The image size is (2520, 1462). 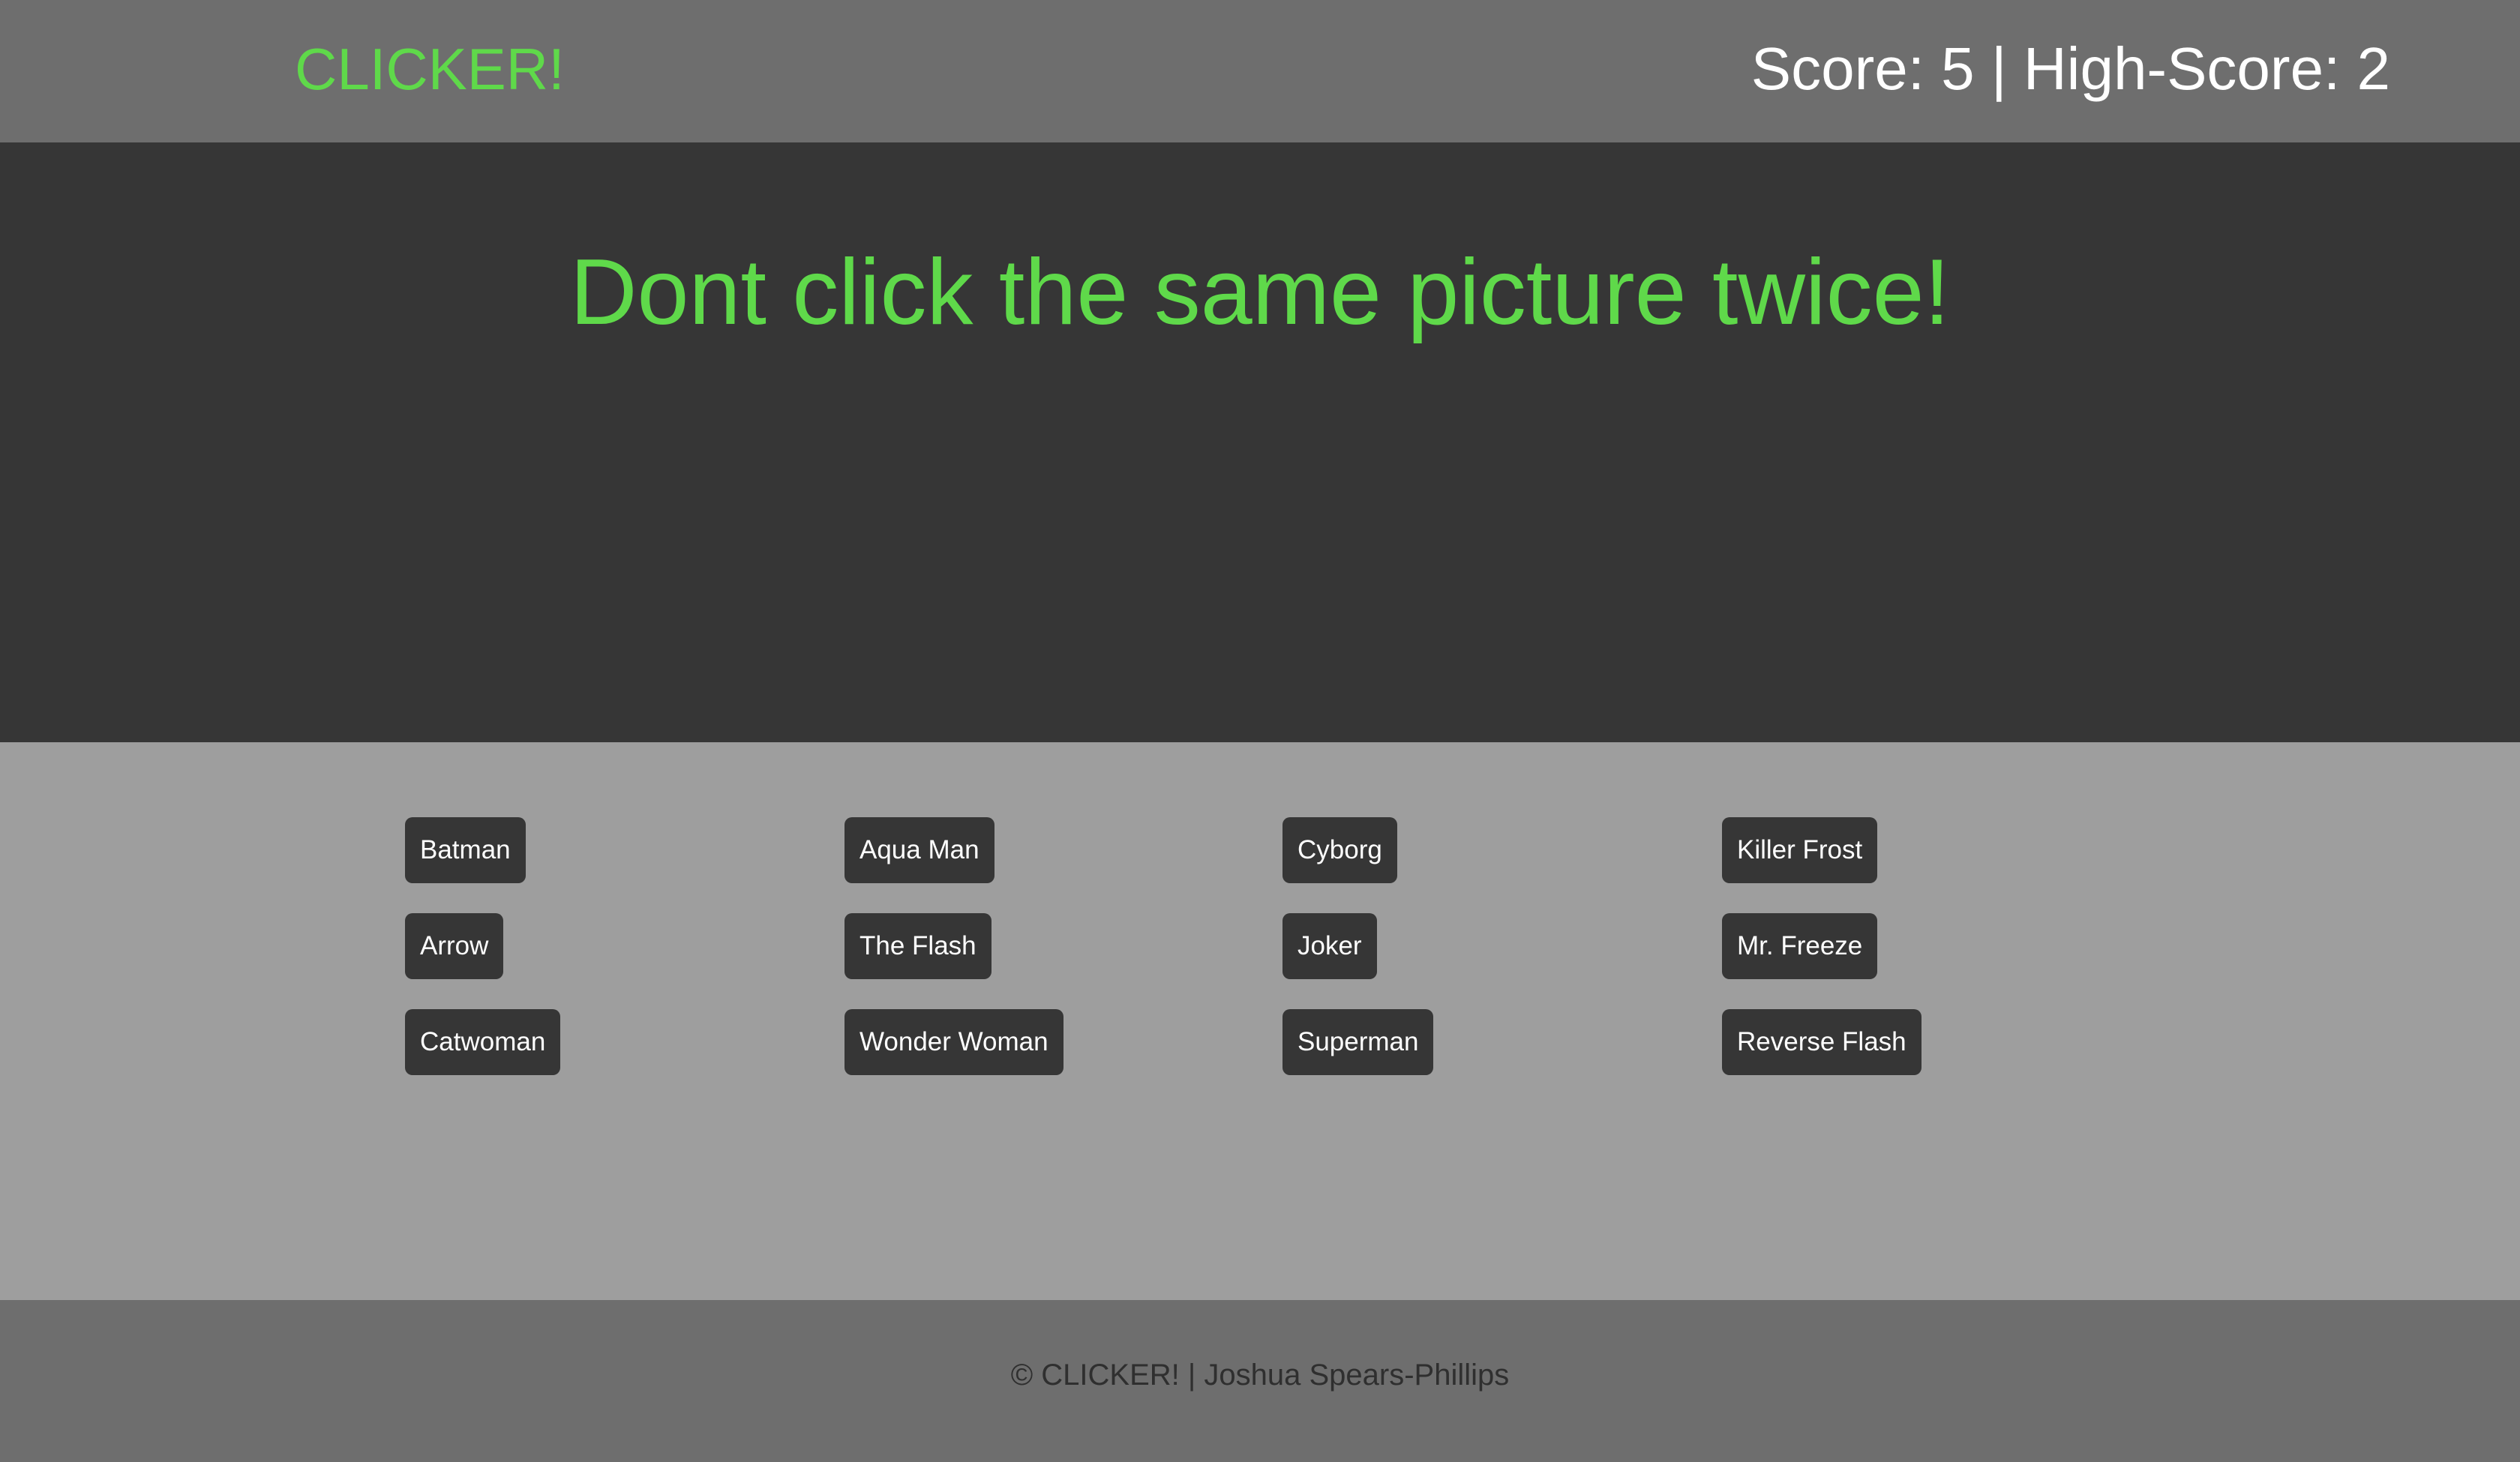 I want to click on card-button-catwoman: Catwoman, so click(x=483, y=1042).